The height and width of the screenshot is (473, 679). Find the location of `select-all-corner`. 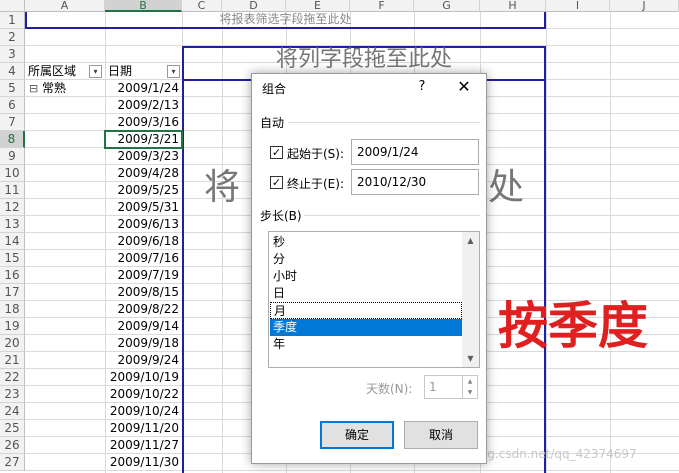

select-all-corner is located at coordinates (12, 6).